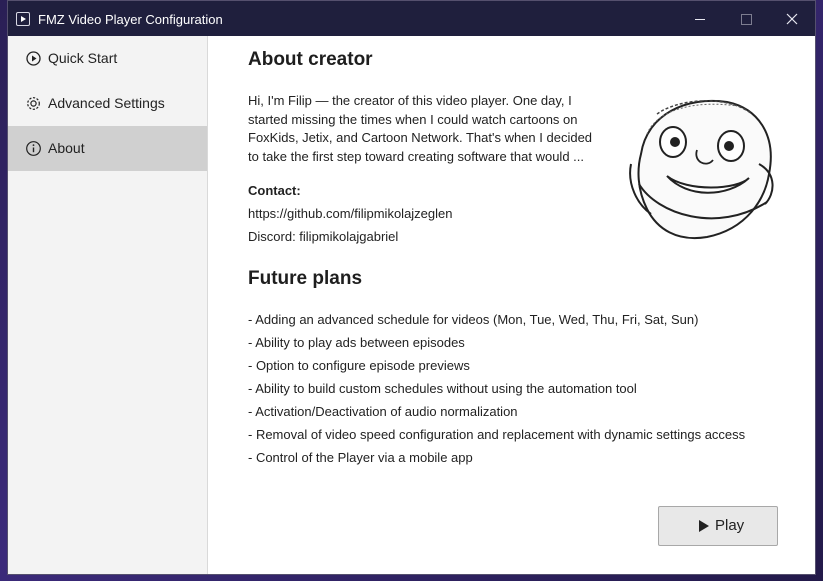 Image resolution: width=823 pixels, height=581 pixels. I want to click on minimize-icon, so click(700, 19).